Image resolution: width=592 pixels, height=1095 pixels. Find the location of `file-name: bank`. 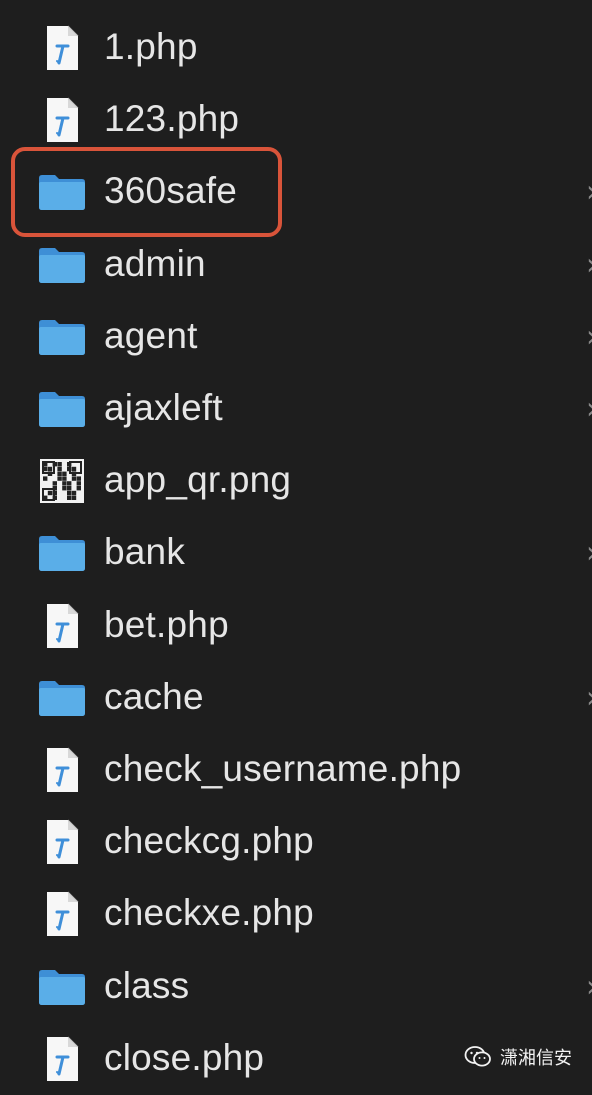

file-name: bank is located at coordinates (145, 552).